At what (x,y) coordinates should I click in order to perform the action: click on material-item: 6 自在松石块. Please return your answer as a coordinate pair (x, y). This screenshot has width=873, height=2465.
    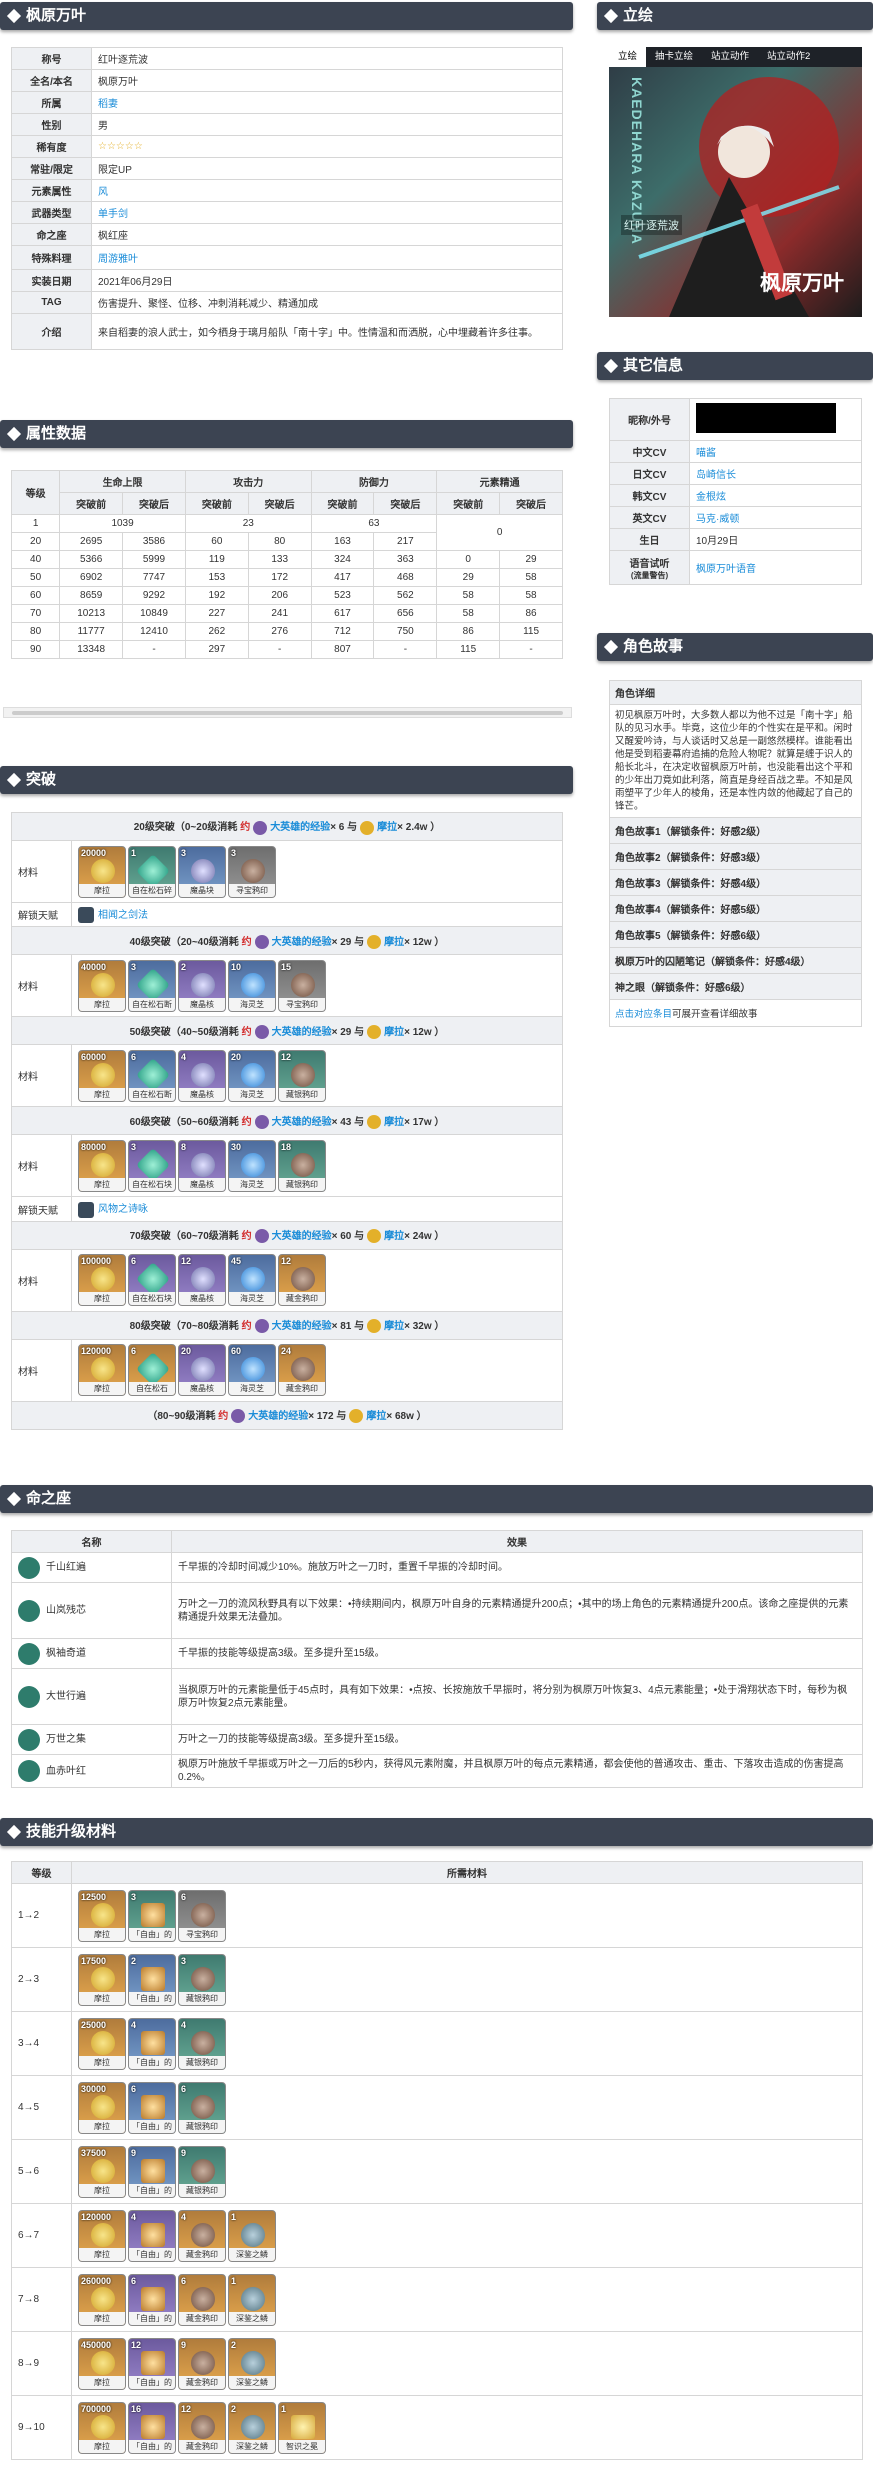
    Looking at the image, I should click on (152, 1280).